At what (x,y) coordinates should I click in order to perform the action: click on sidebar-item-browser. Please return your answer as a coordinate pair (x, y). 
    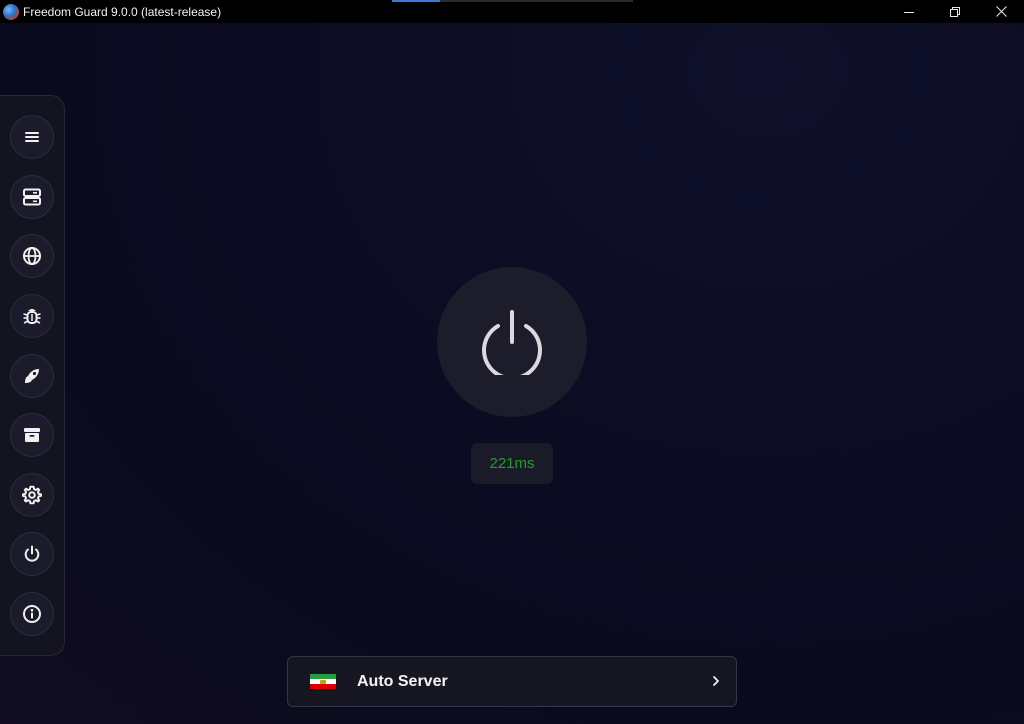
    Looking at the image, I should click on (32, 256).